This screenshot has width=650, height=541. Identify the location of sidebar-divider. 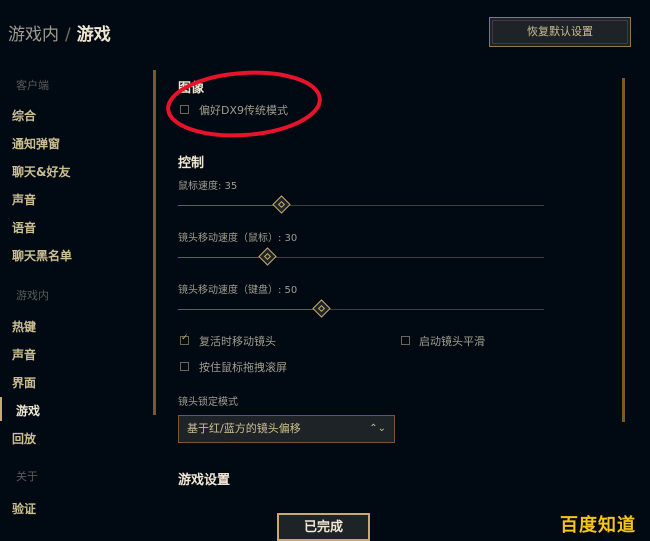
(154, 242).